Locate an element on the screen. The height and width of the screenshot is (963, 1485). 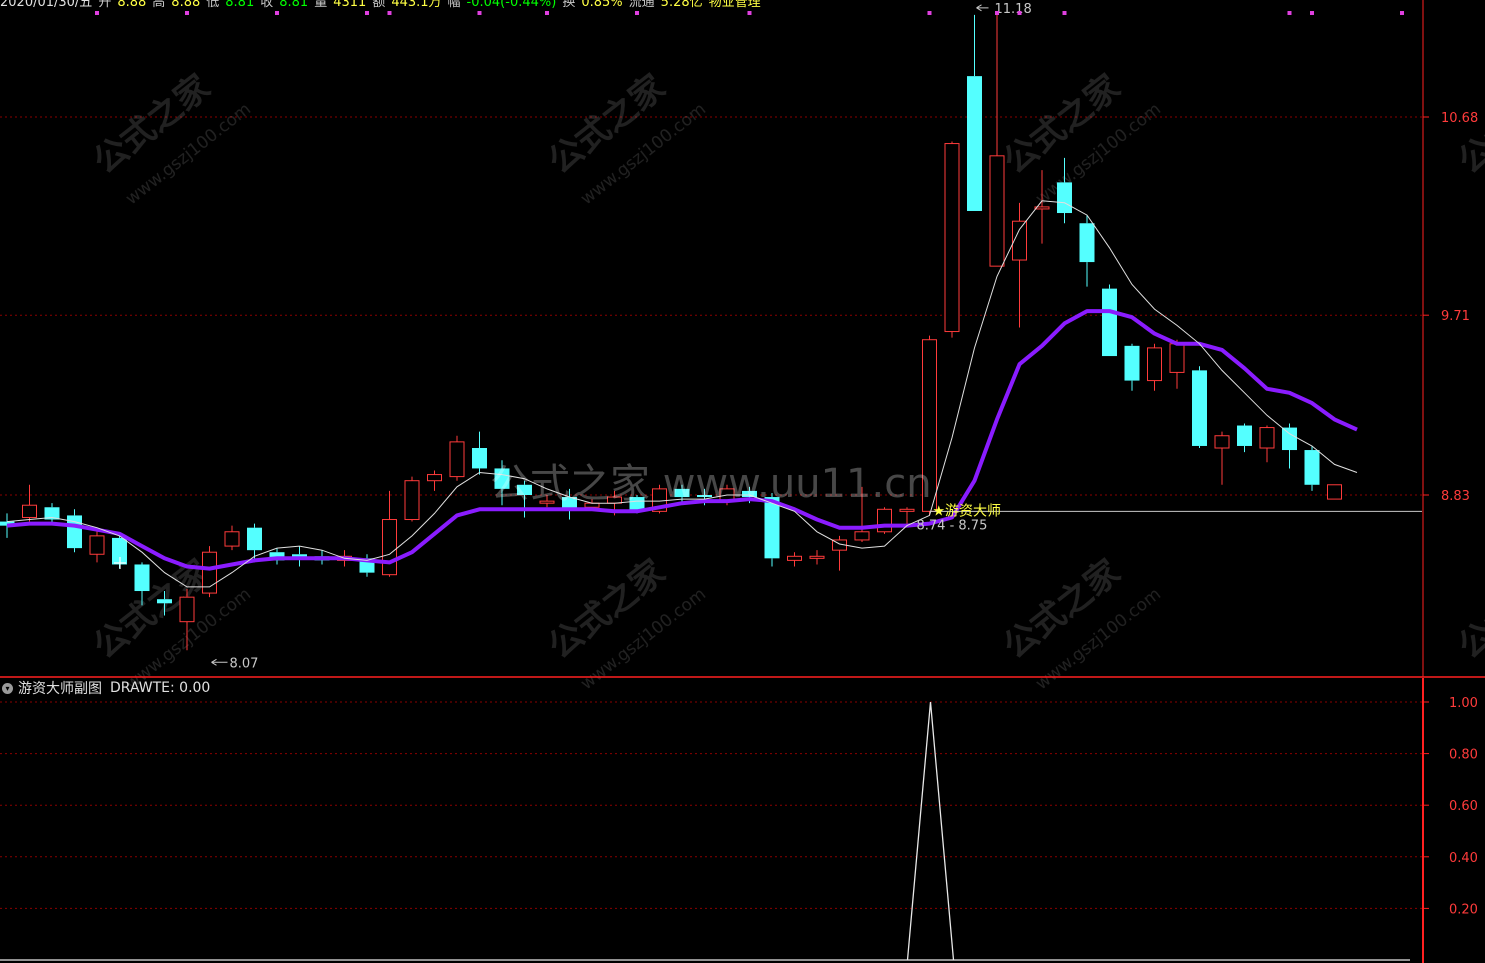
high-annotation: 11.18 is located at coordinates (1004, 9).